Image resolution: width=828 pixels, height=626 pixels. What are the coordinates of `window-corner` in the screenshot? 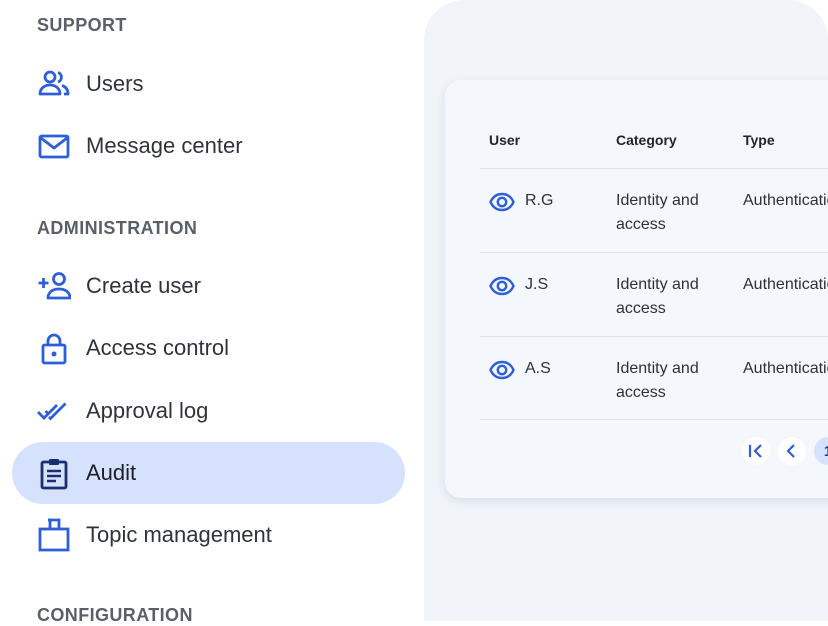 It's located at (808, 20).